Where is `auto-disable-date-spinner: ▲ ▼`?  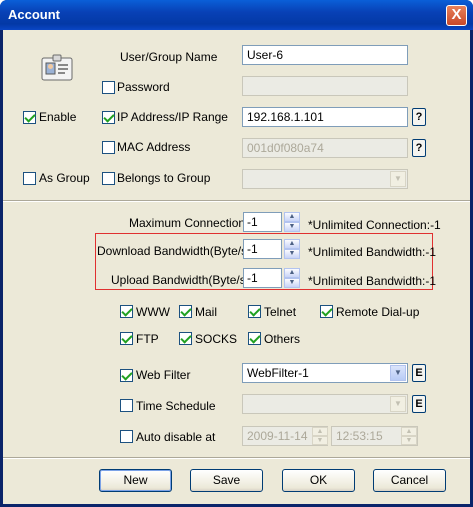 auto-disable-date-spinner: ▲ ▼ is located at coordinates (320, 436).